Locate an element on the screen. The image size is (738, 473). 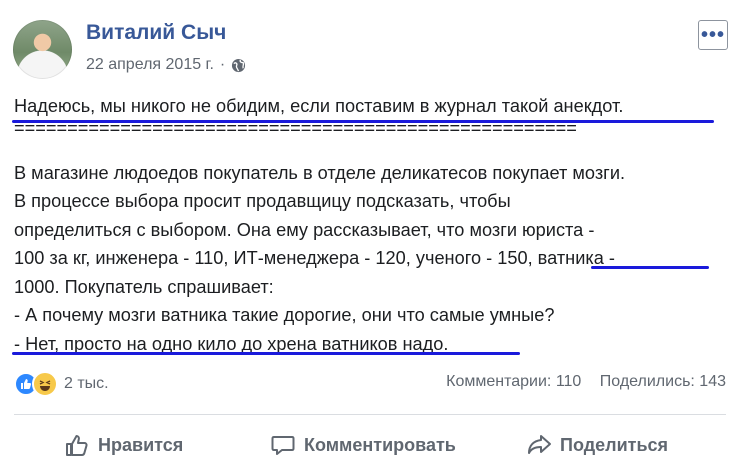
comment-label: Комментировать is located at coordinates (380, 444).